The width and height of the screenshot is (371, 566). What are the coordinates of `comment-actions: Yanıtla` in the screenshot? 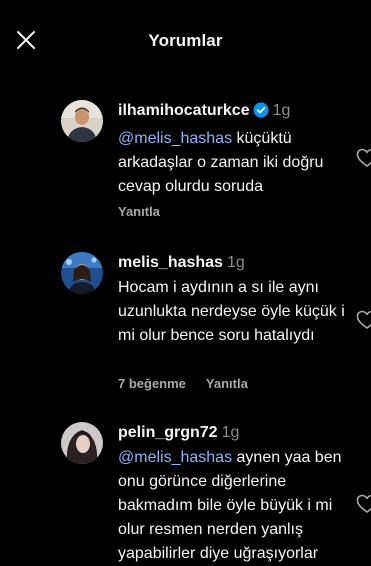 It's located at (149, 211).